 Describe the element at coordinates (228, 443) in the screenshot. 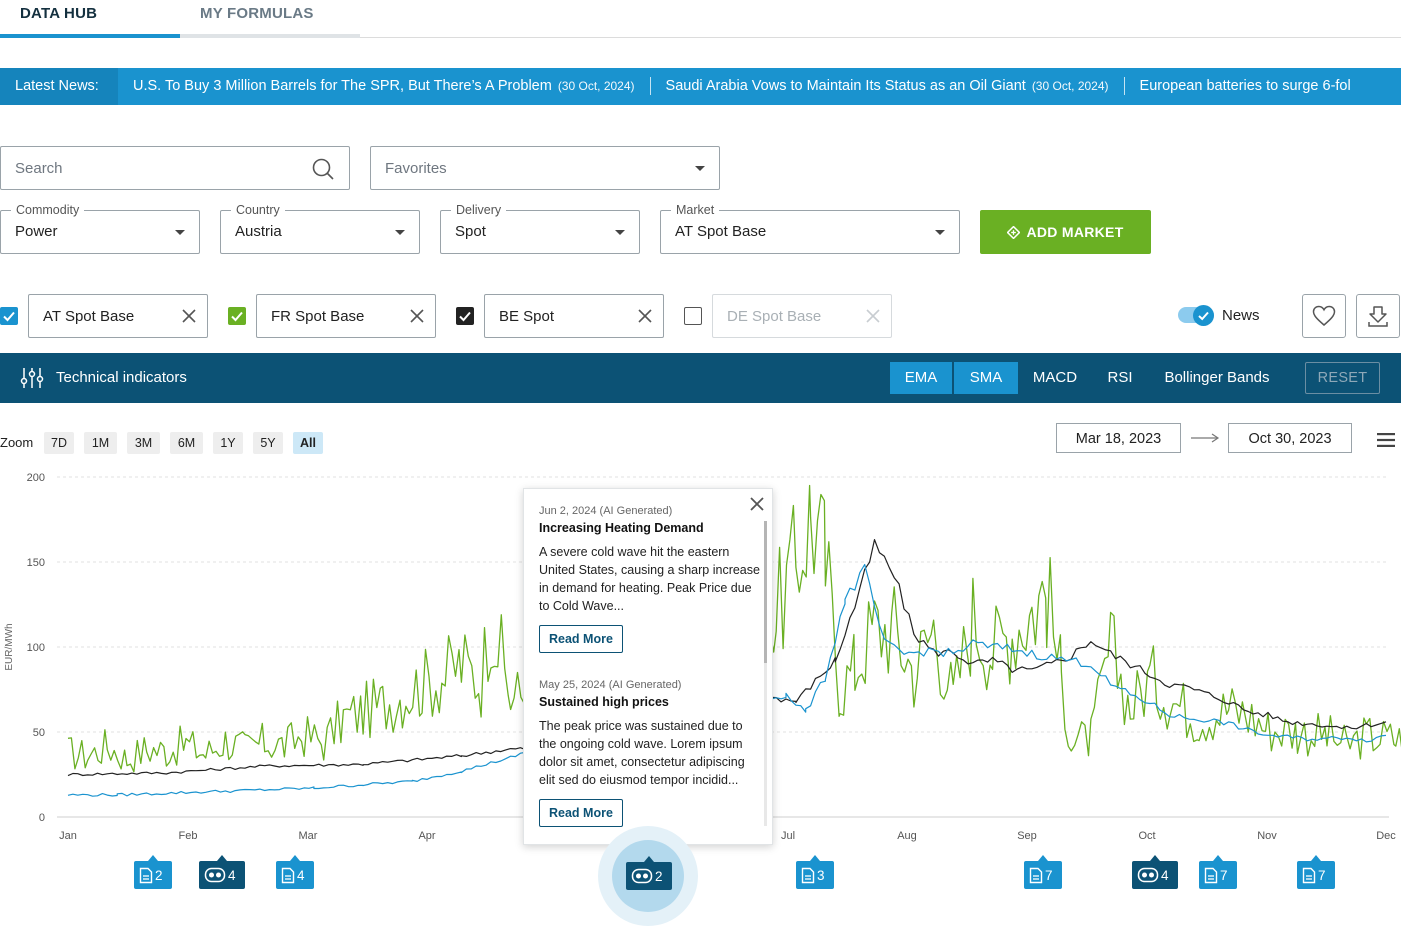

I see `zoom-1y: 1Y` at that location.